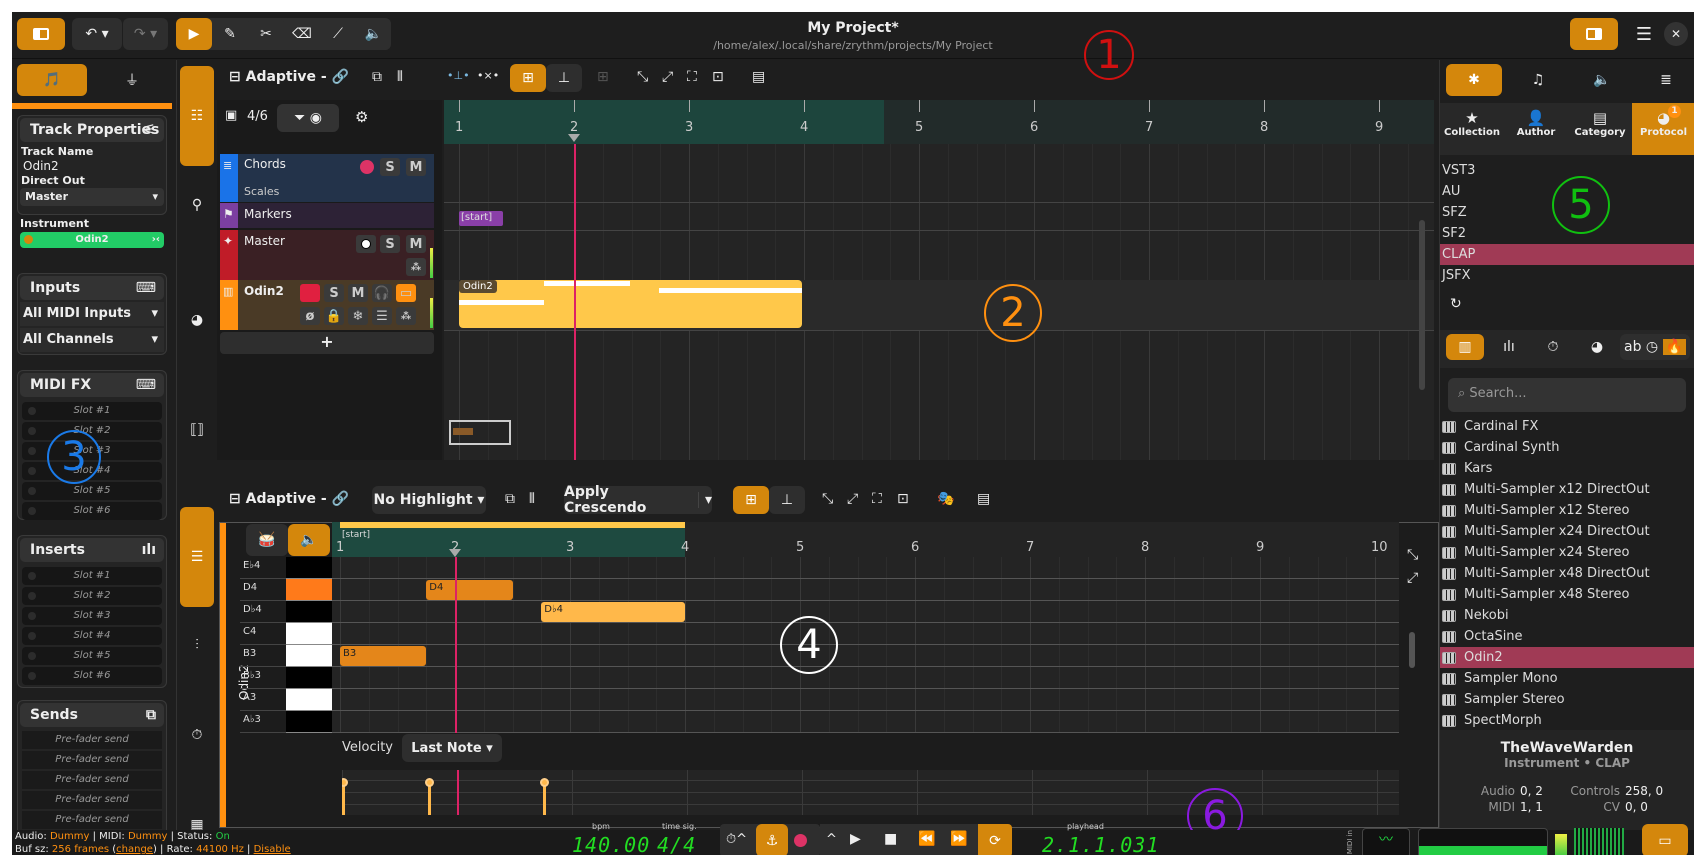 The image size is (1704, 867). I want to click on tracklist-tab: ☷, so click(197, 116).